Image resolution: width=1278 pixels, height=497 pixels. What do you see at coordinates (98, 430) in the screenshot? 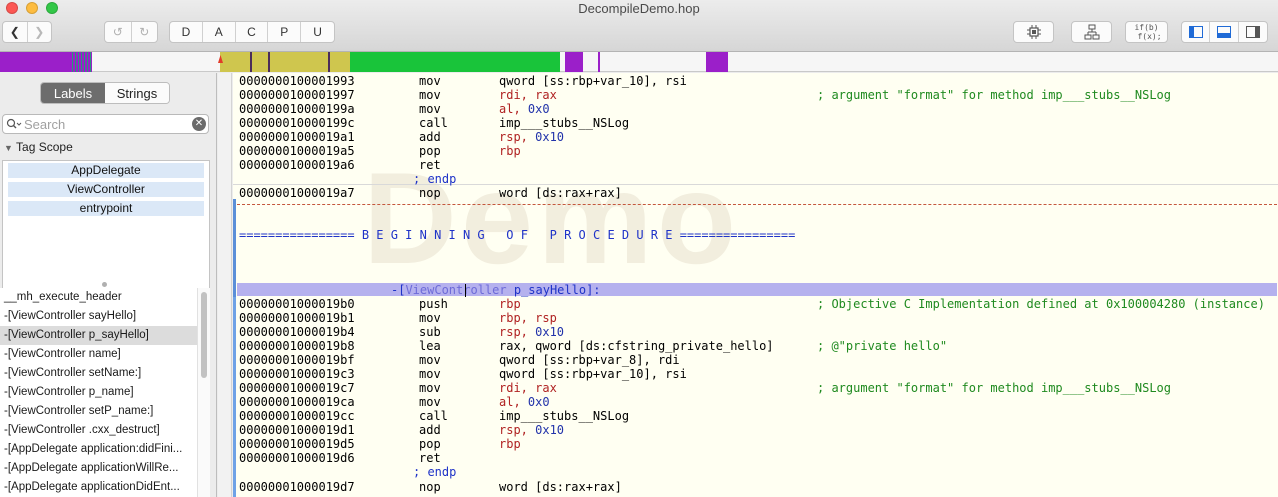
I see `list-item: -[ViewController .cxx_destruct]` at bounding box center [98, 430].